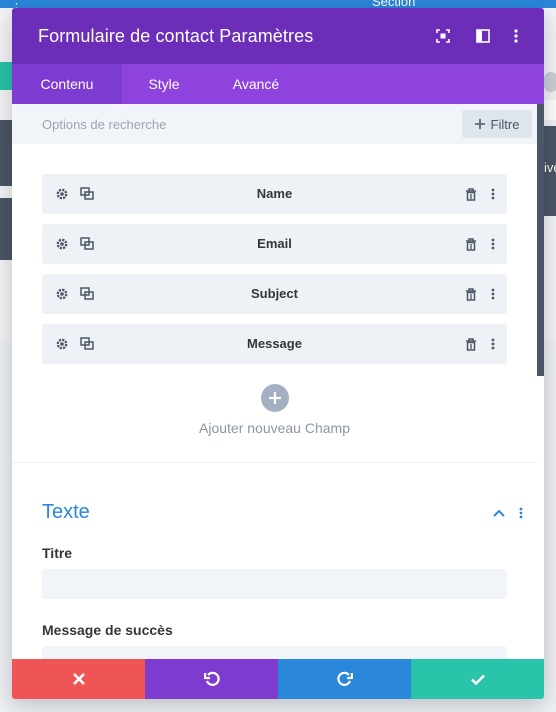  What do you see at coordinates (443, 36) in the screenshot?
I see `fullscreen-icon` at bounding box center [443, 36].